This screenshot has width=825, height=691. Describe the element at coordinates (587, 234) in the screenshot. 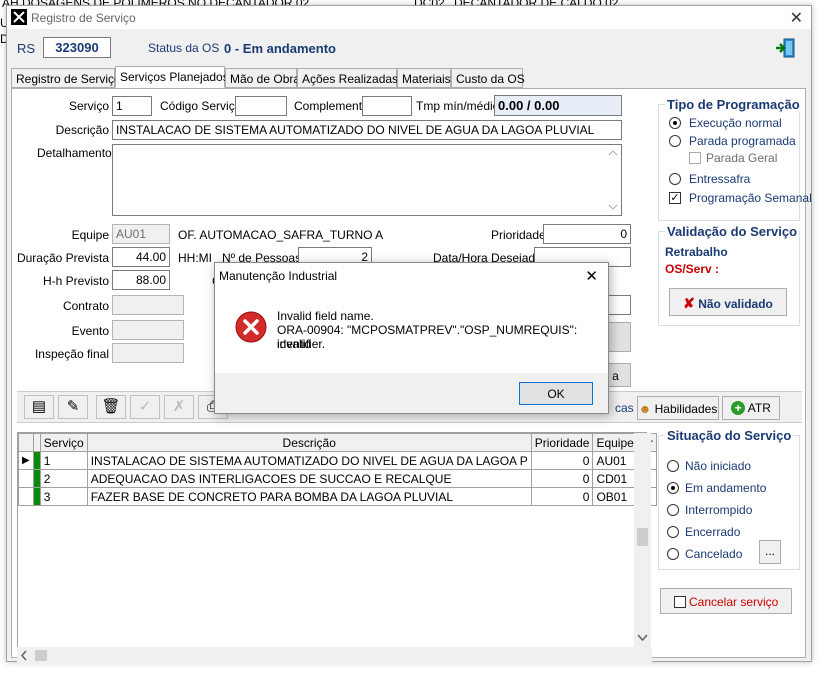

I see `prioridade-field: 0` at that location.